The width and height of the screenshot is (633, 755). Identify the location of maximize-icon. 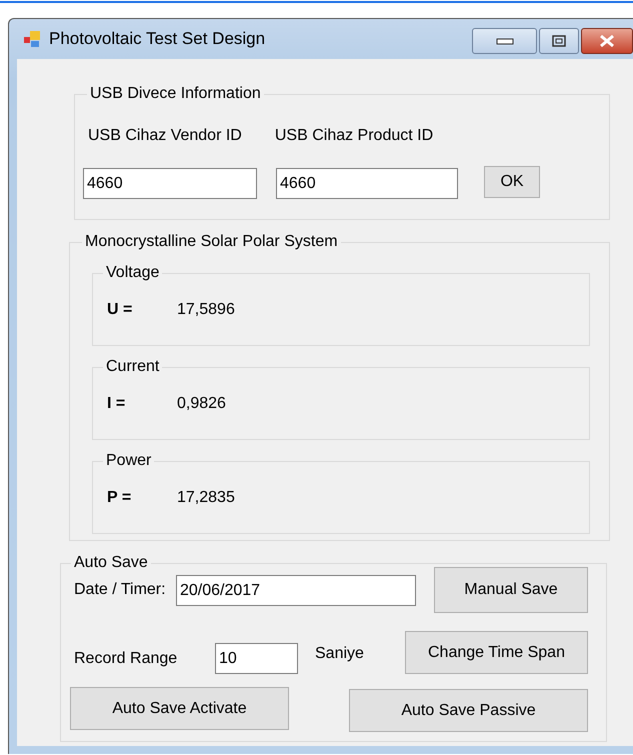
(559, 41).